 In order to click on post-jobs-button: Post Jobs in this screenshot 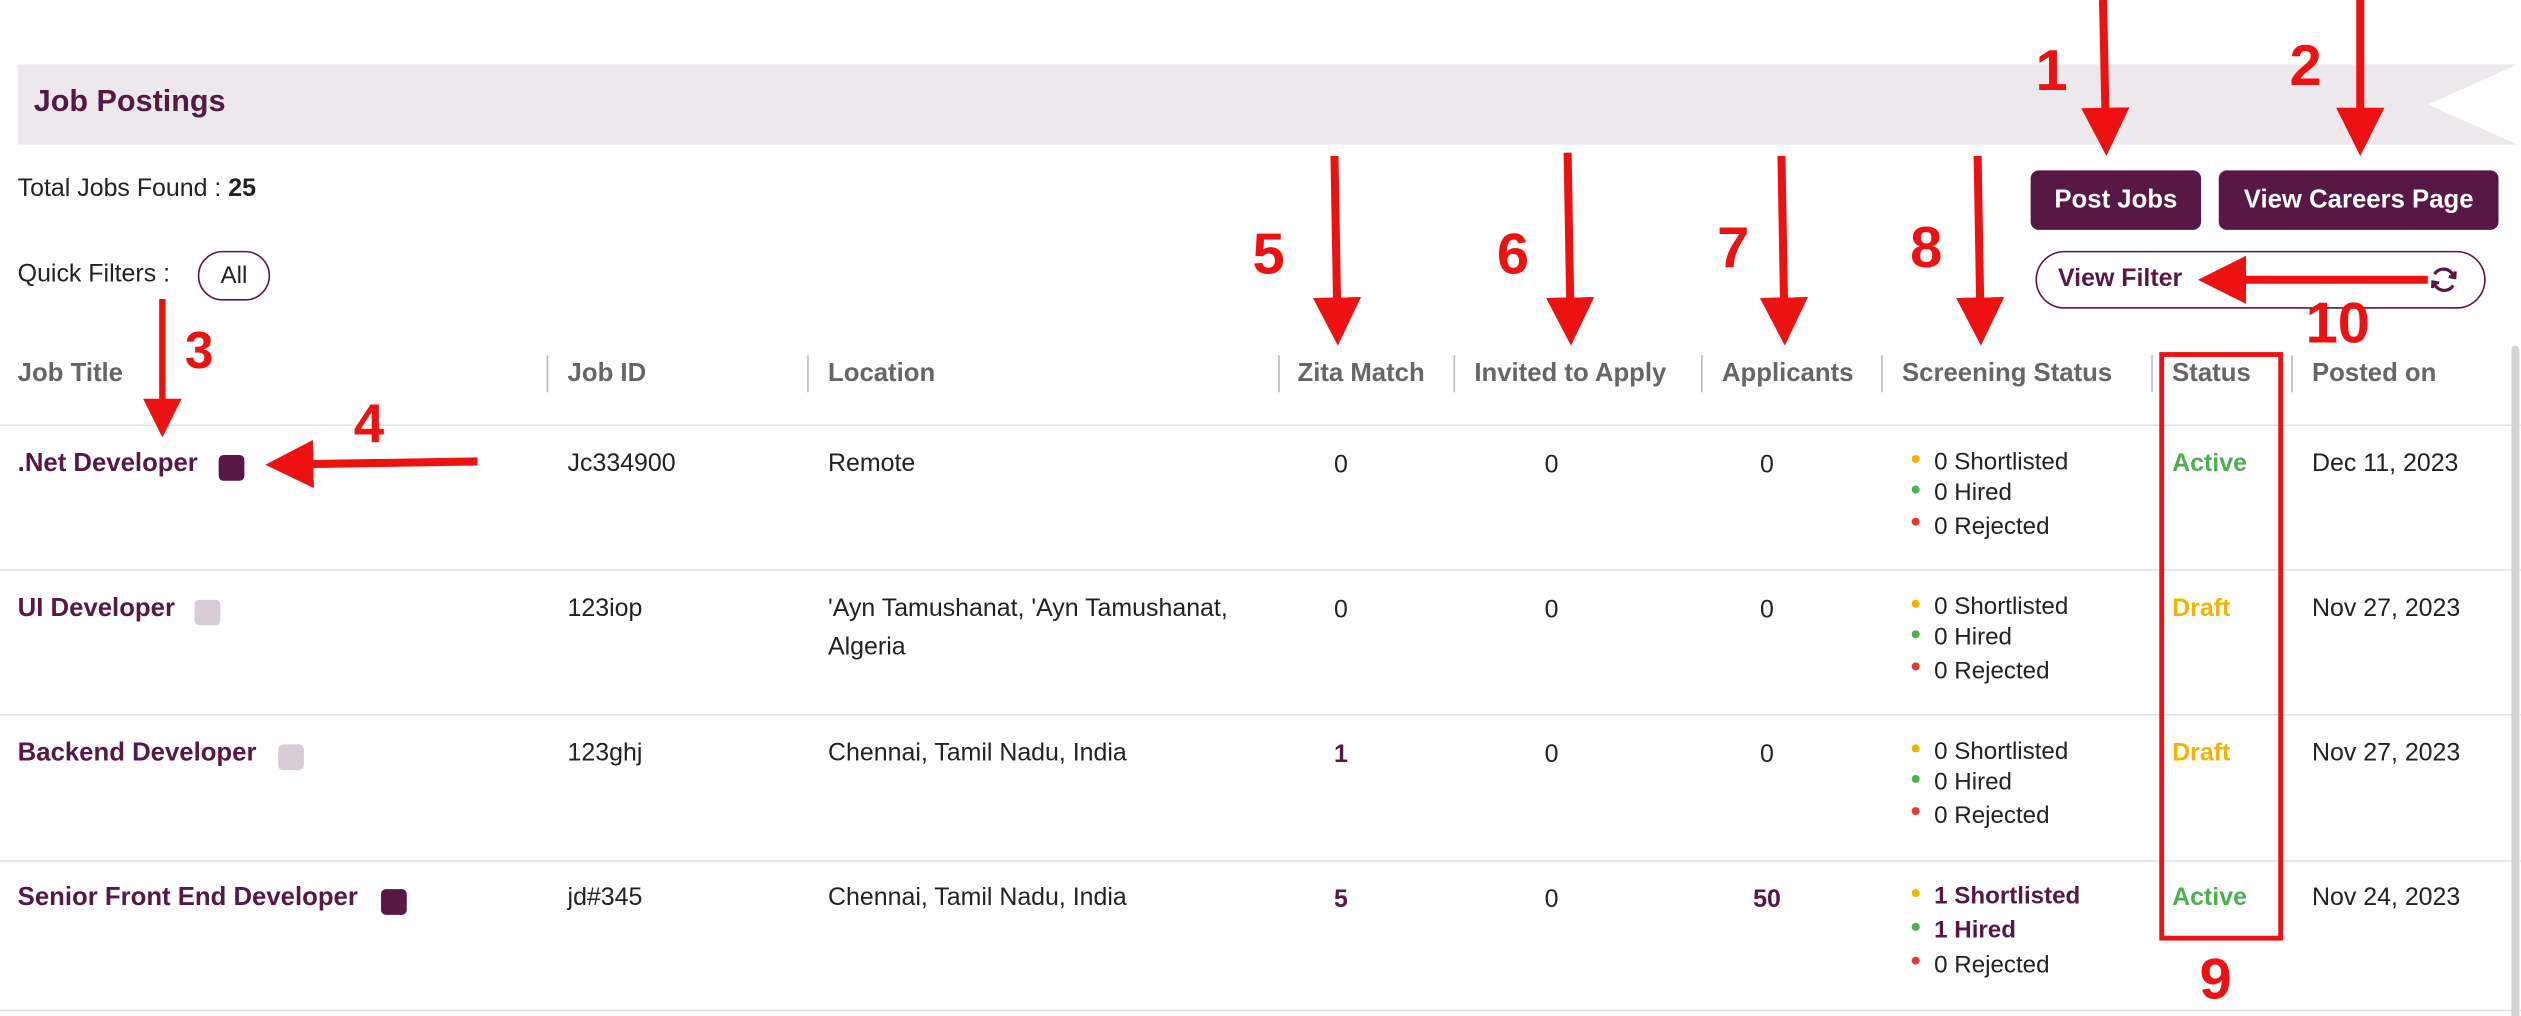, I will do `click(2116, 200)`.